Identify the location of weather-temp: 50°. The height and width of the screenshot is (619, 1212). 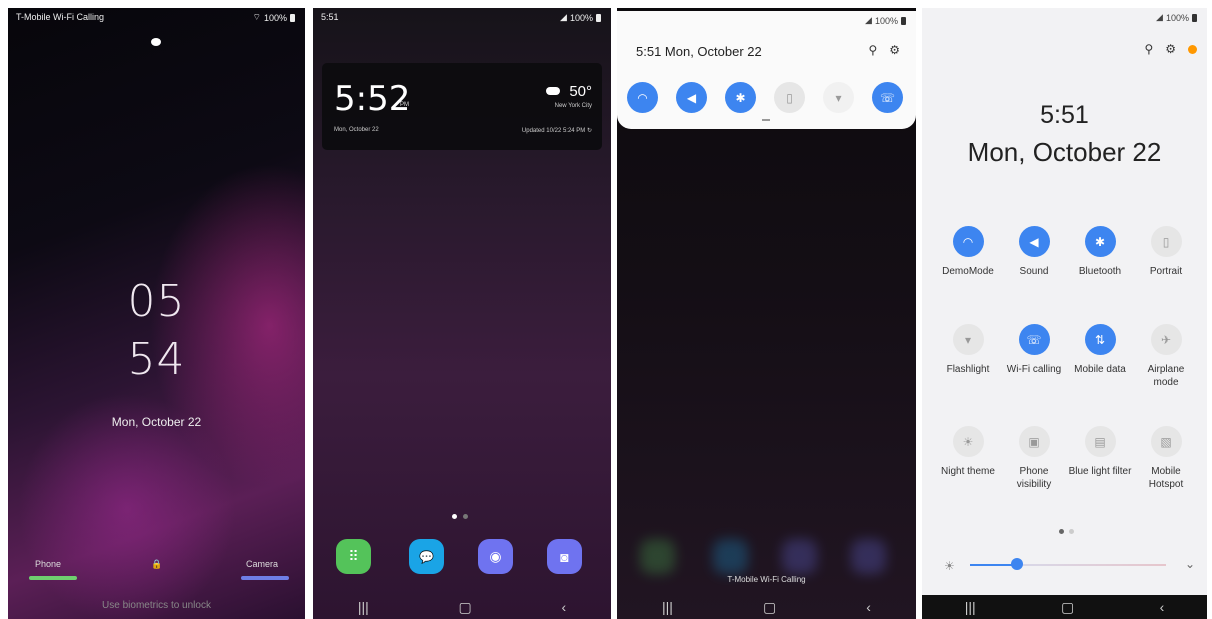
(580, 91).